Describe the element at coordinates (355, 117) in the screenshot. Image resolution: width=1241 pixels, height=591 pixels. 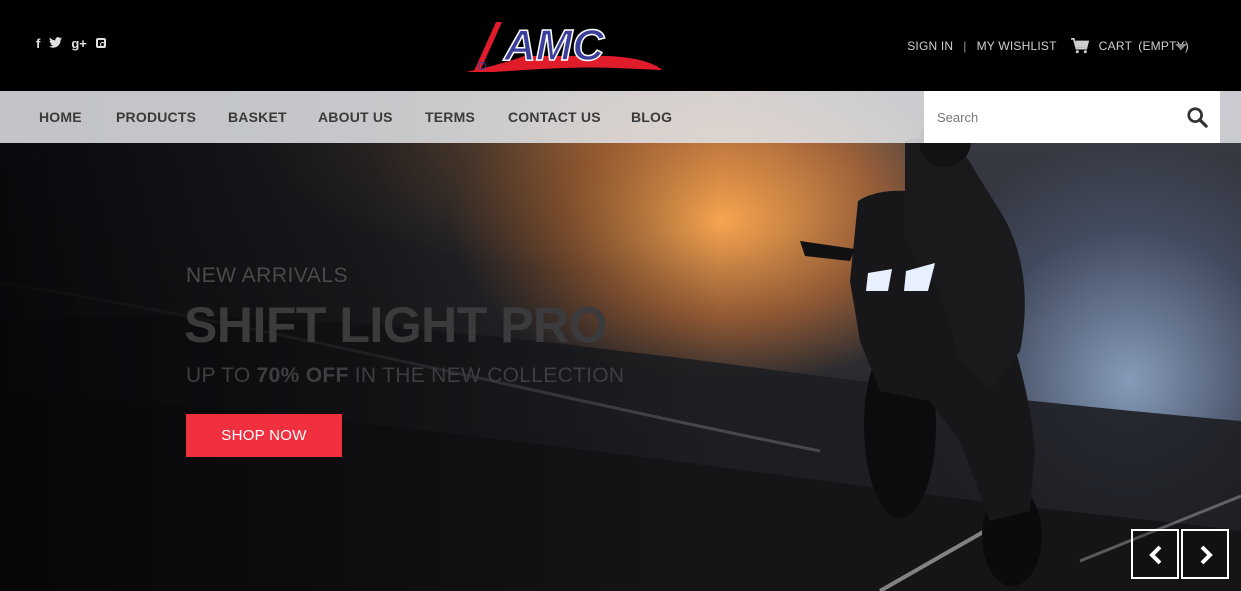
I see `nav-item-about-us: ABOUT US` at that location.